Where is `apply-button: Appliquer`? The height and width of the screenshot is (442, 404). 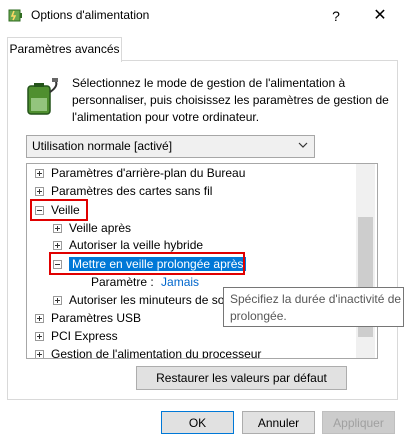 apply-button: Appliquer is located at coordinates (358, 422).